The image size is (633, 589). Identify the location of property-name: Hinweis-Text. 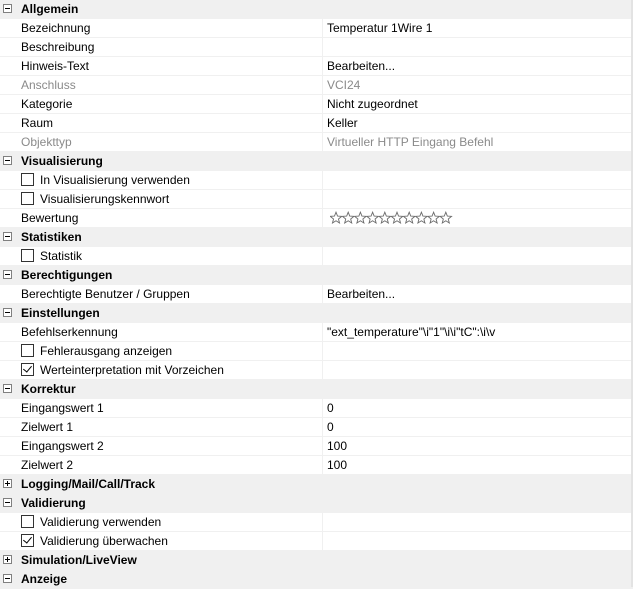
(55, 66).